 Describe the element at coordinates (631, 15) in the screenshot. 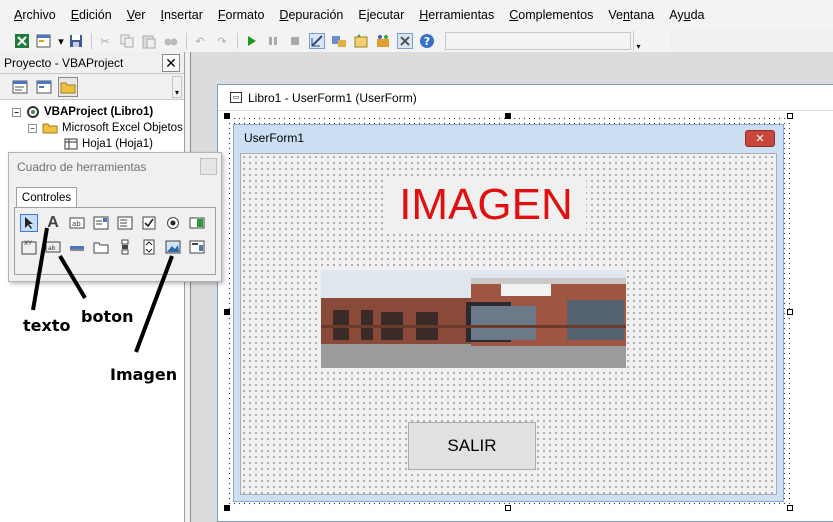

I see `menu-ventana: Ventana` at that location.